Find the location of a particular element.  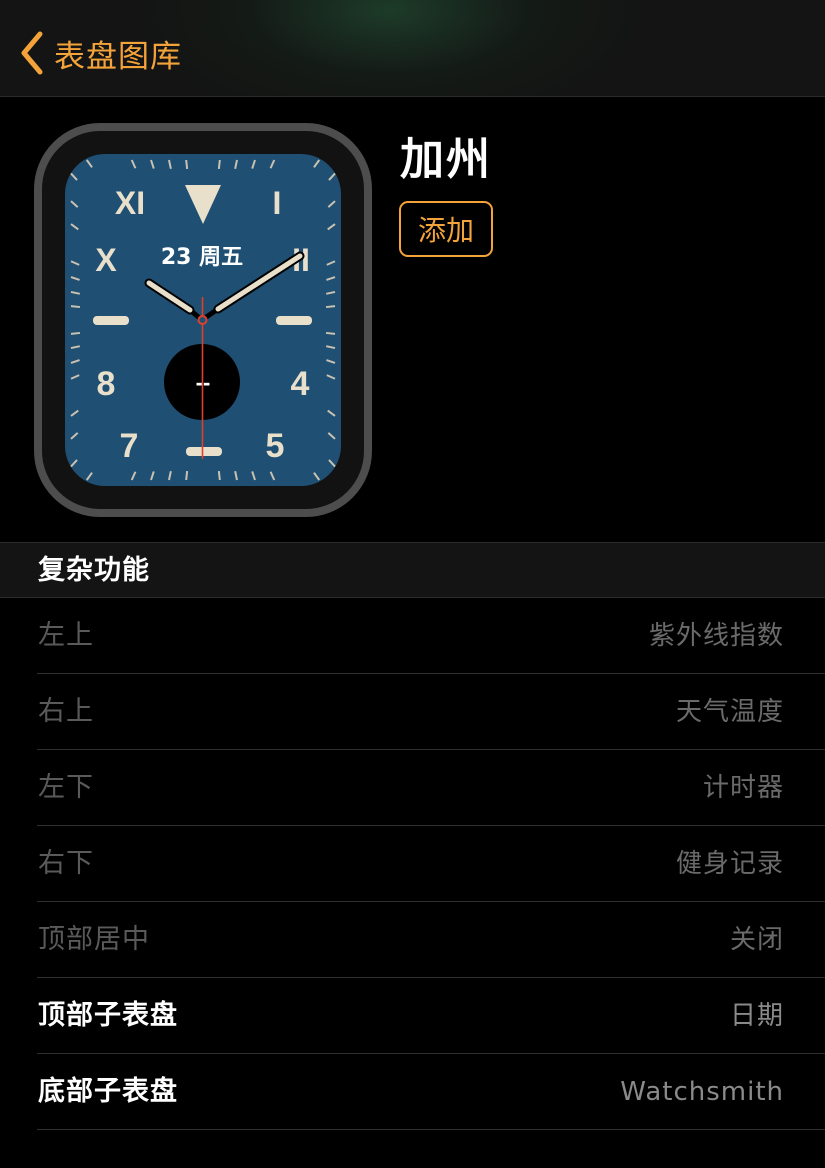

row-value: 天气温度 is located at coordinates (729, 712).